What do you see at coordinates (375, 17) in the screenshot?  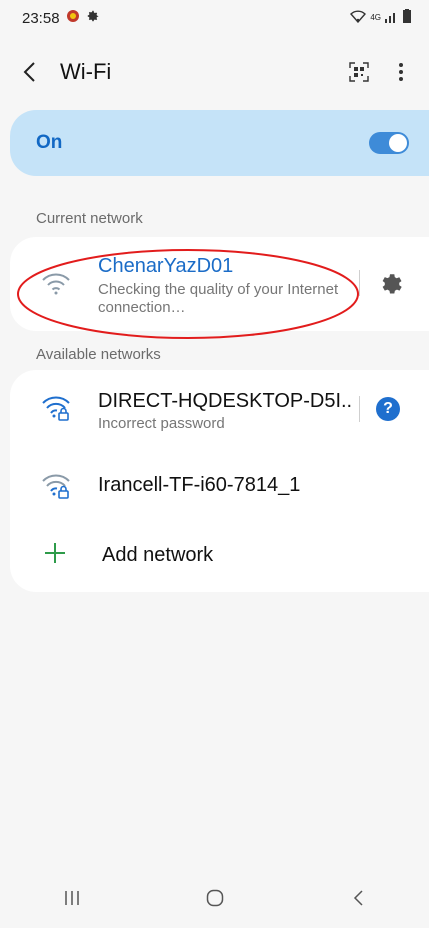 I see `network-type-label: 4G` at bounding box center [375, 17].